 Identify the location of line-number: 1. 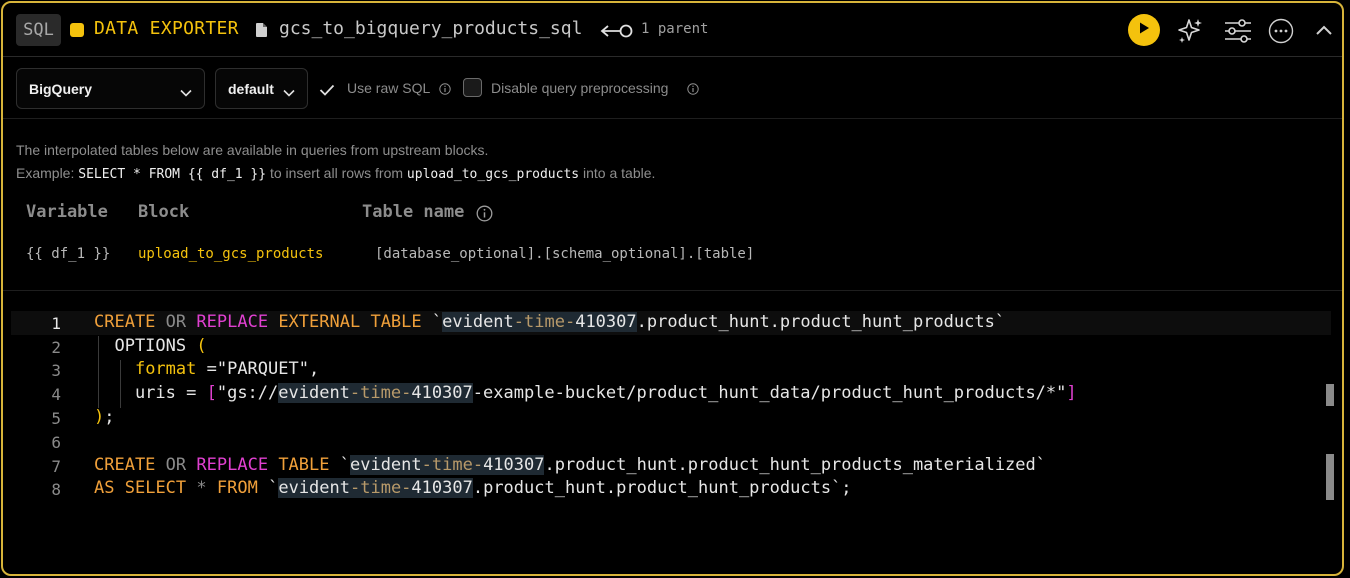
(56, 323).